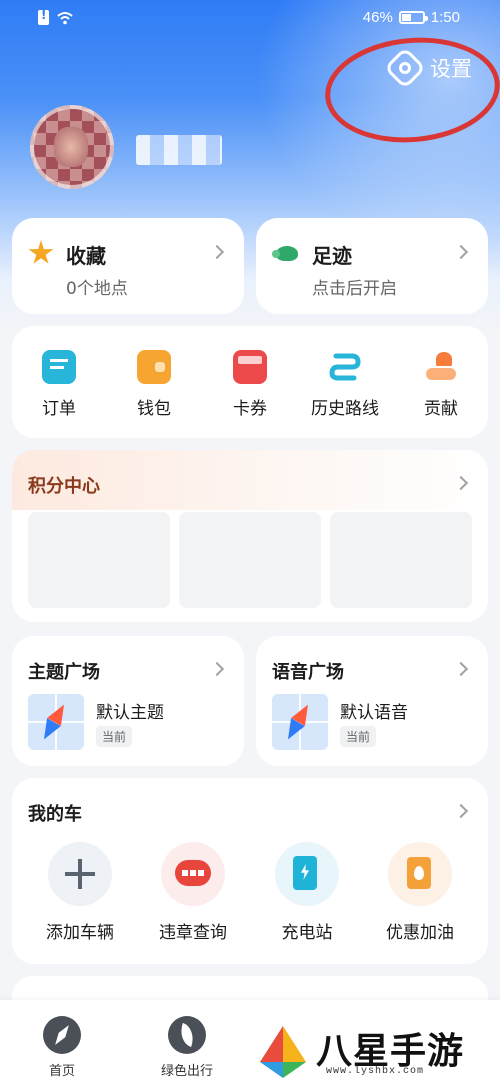 The image size is (500, 1084). I want to click on compass-icon, so click(62, 1035).